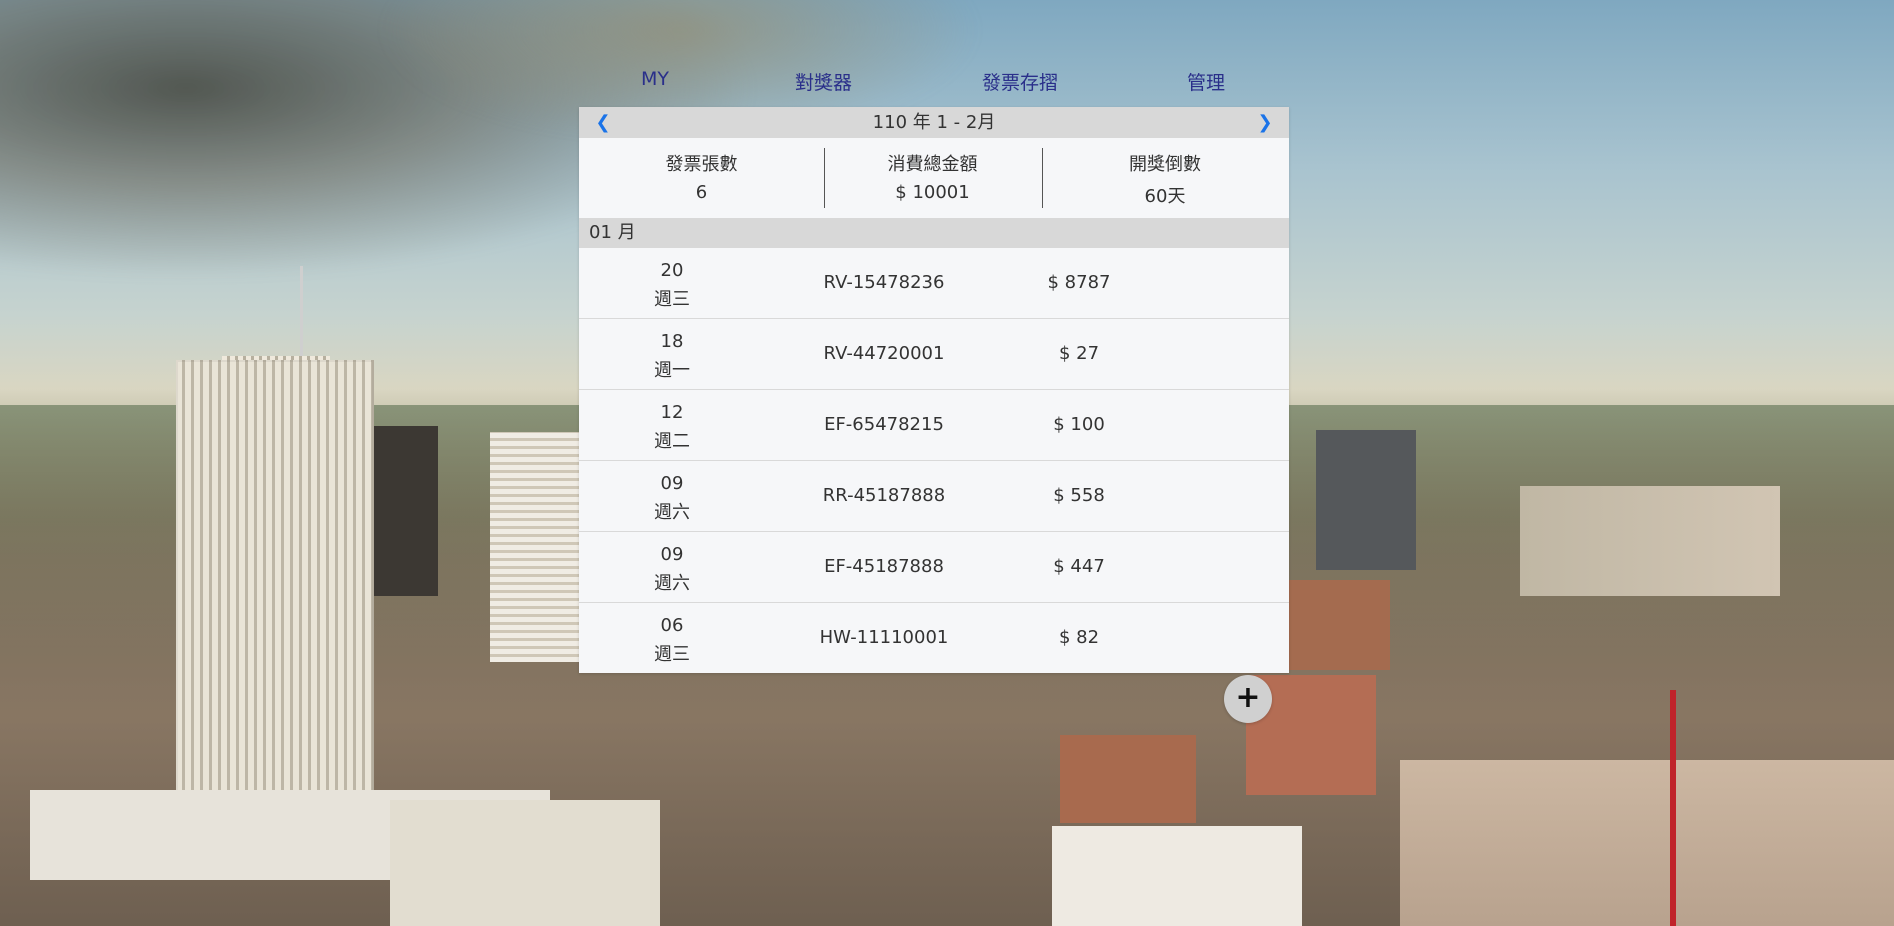 The width and height of the screenshot is (1894, 926). I want to click on crane, so click(1673, 808).